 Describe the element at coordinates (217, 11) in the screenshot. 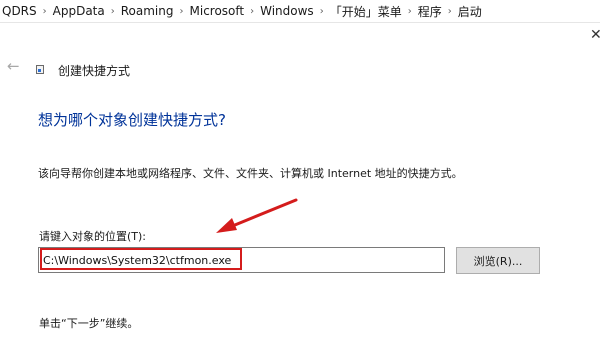

I see `breadcrumb-item-microsoft: Microsoft` at that location.